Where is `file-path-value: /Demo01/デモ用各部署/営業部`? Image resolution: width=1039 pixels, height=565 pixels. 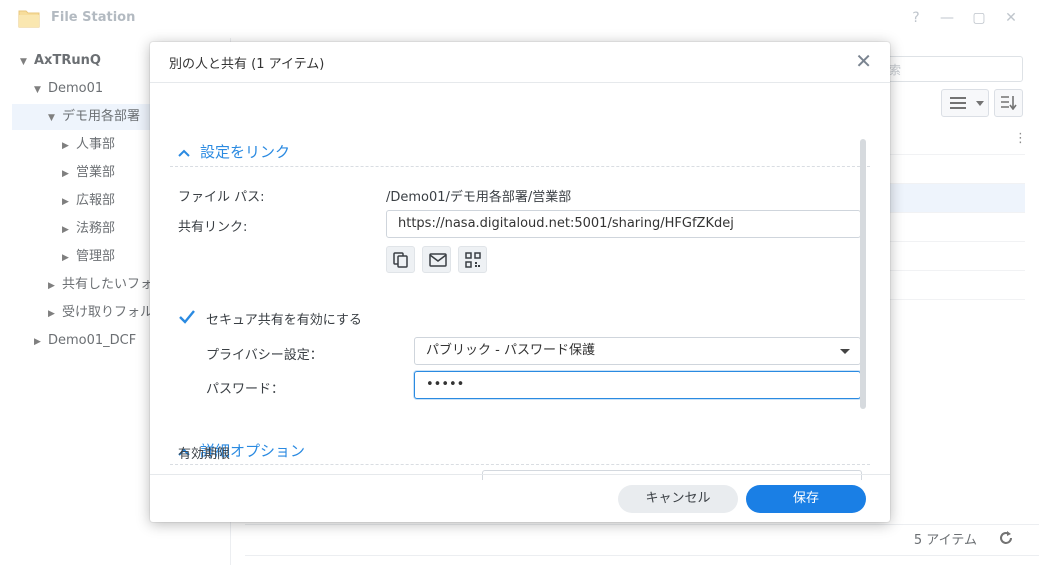
file-path-value: /Demo01/デモ用各部署/営業部 is located at coordinates (479, 197).